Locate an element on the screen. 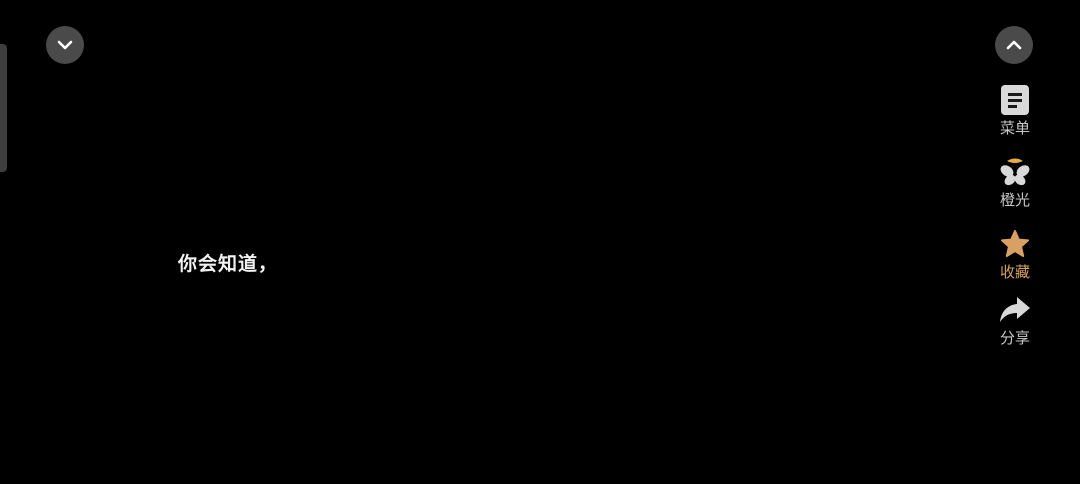 The image size is (1080, 484). favorite-button: 收藏 is located at coordinates (1015, 255).